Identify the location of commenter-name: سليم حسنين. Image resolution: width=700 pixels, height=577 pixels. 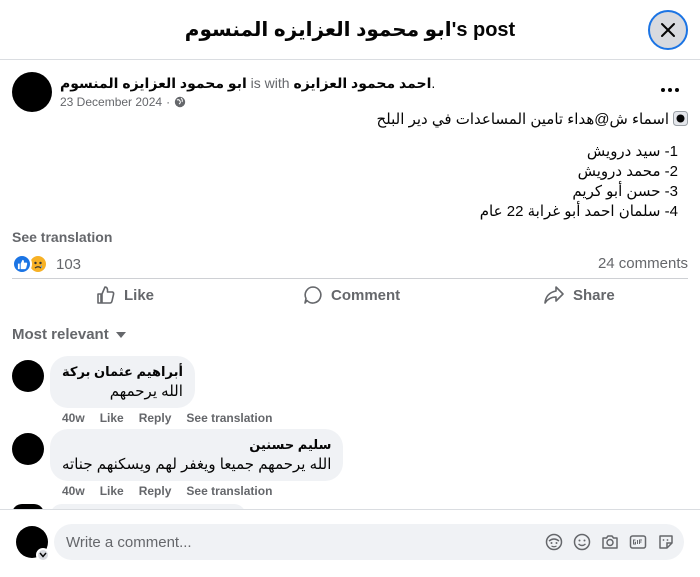
(196, 445).